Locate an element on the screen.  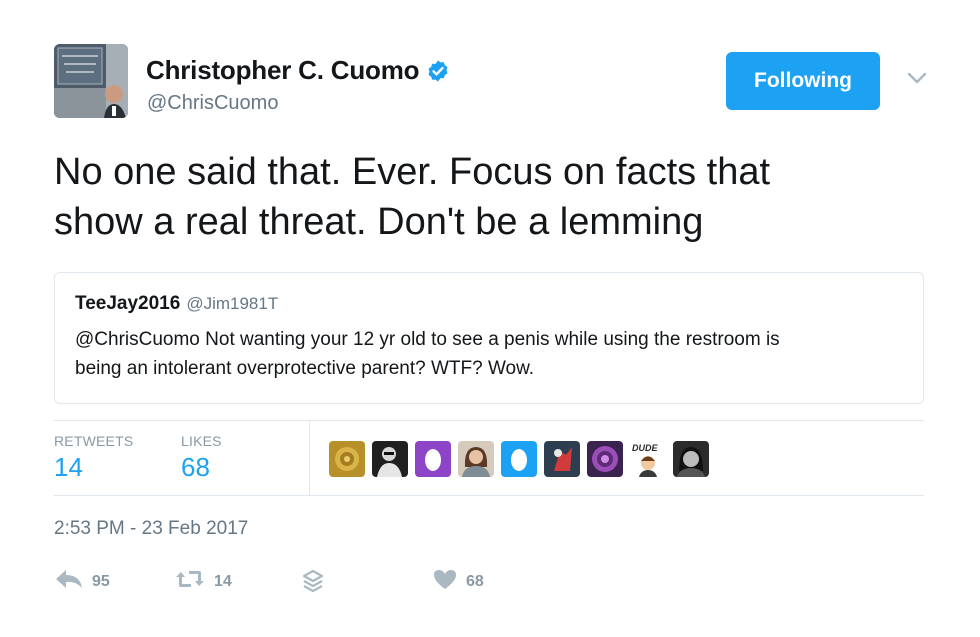
tweet-actions: 95 14 68 is located at coordinates (354, 583).